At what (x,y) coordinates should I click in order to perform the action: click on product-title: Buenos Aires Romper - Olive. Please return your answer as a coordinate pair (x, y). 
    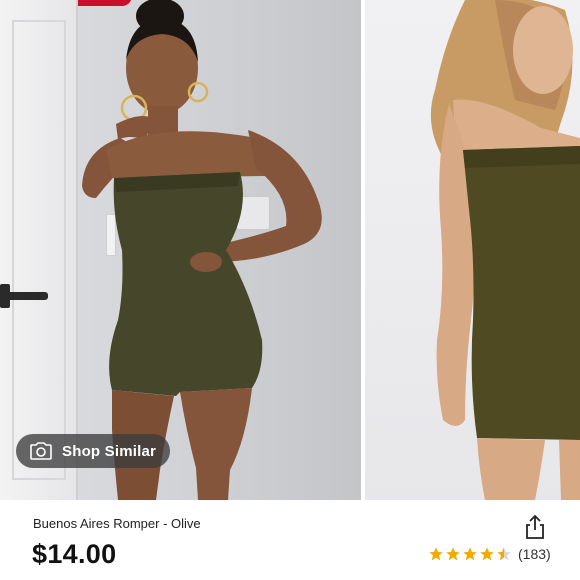
    Looking at the image, I should click on (117, 523).